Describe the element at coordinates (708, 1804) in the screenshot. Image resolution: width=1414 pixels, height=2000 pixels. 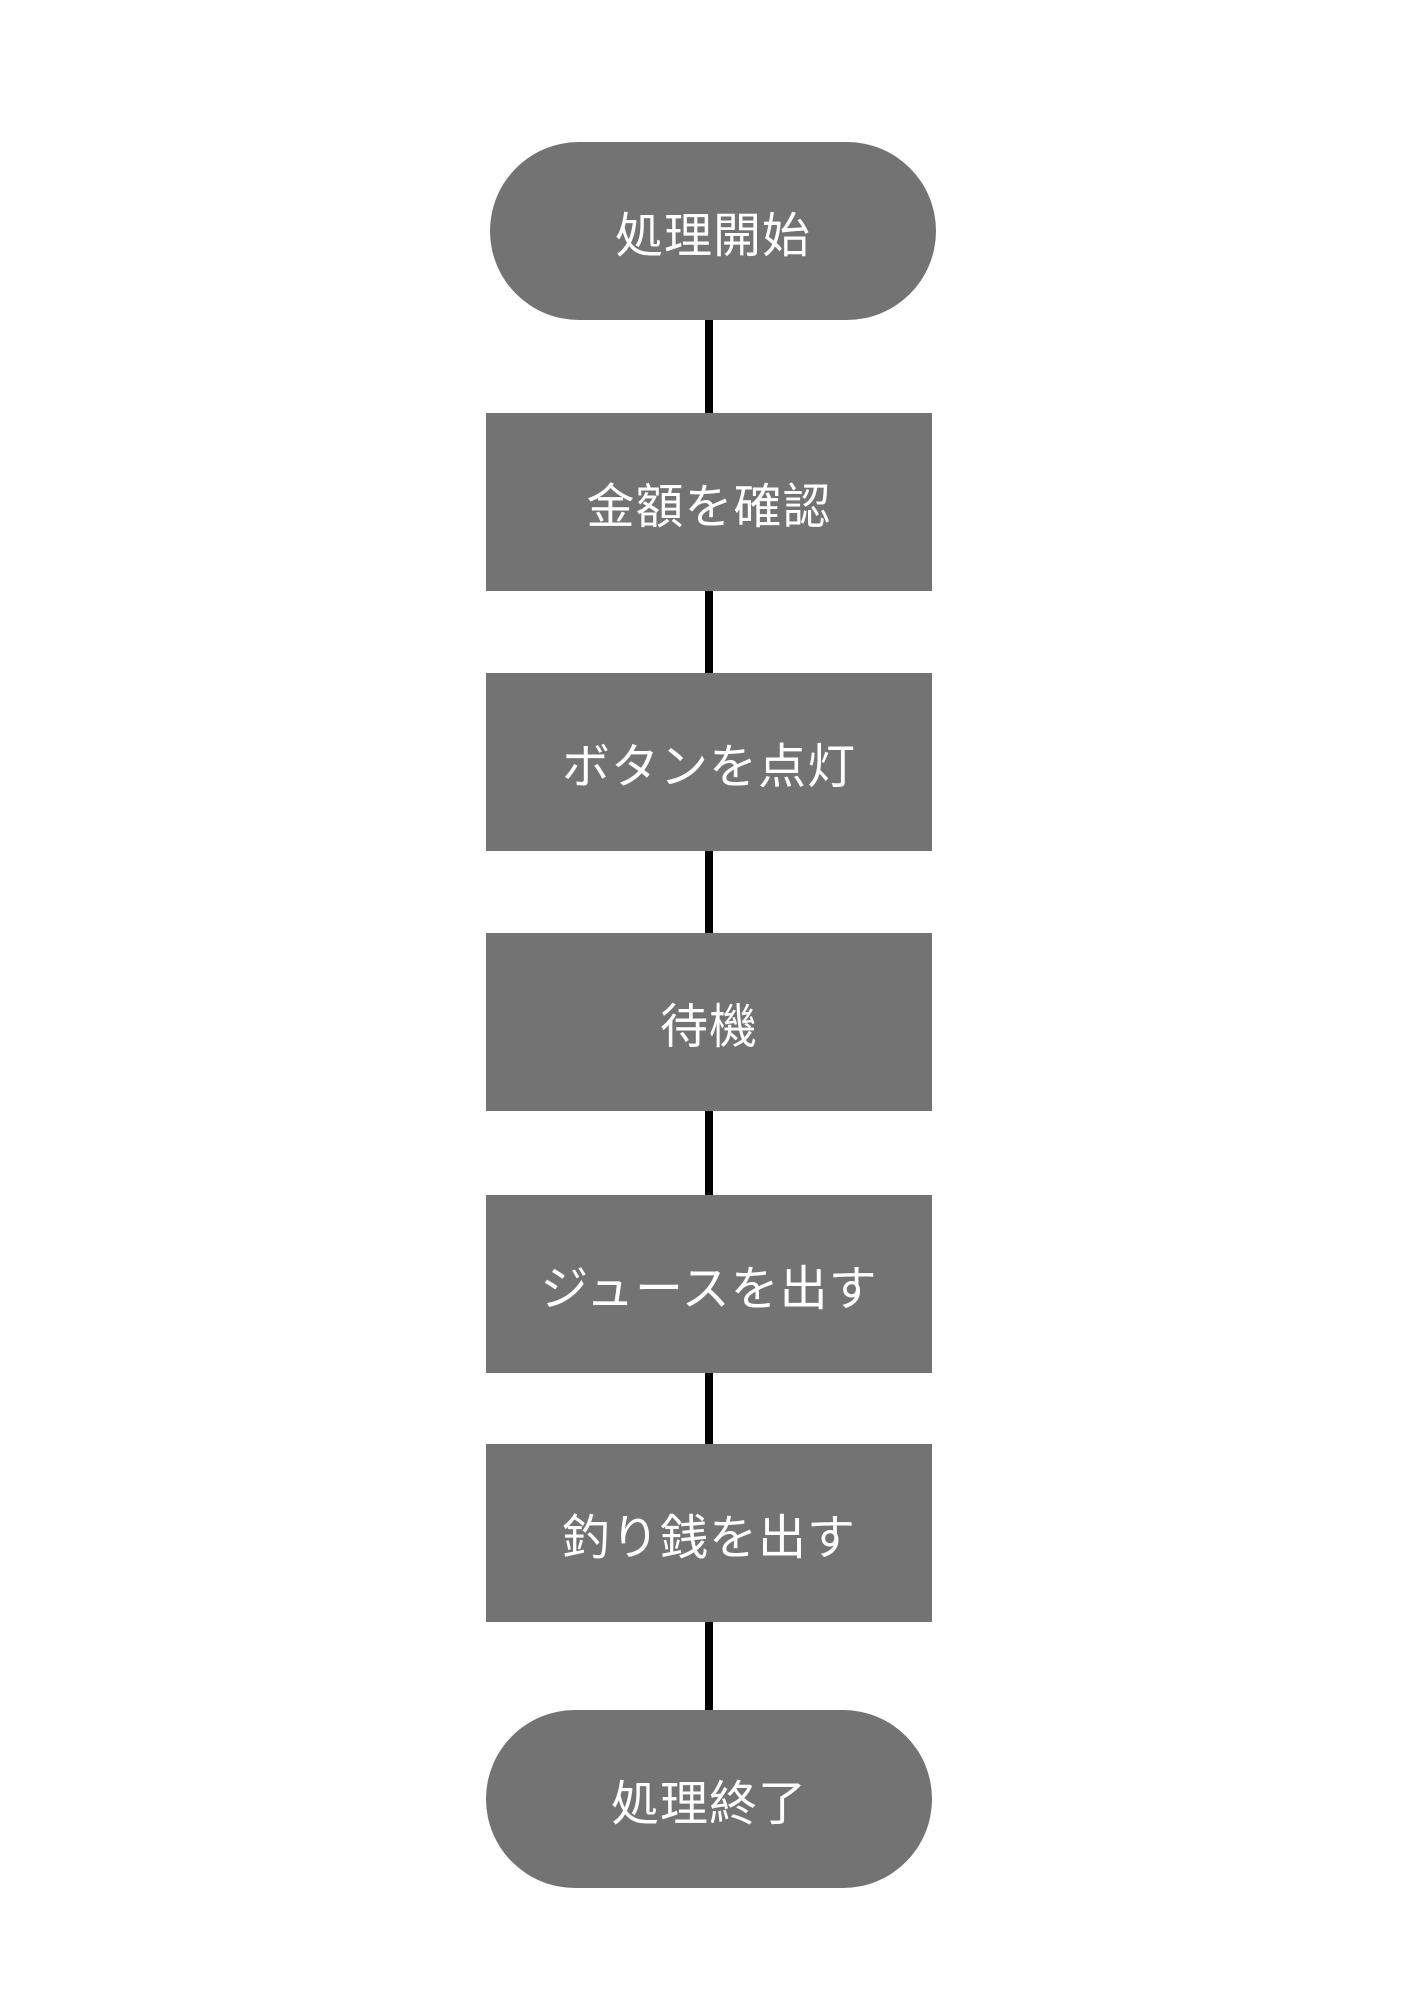
I see `end-terminal-label: 処理終了` at that location.